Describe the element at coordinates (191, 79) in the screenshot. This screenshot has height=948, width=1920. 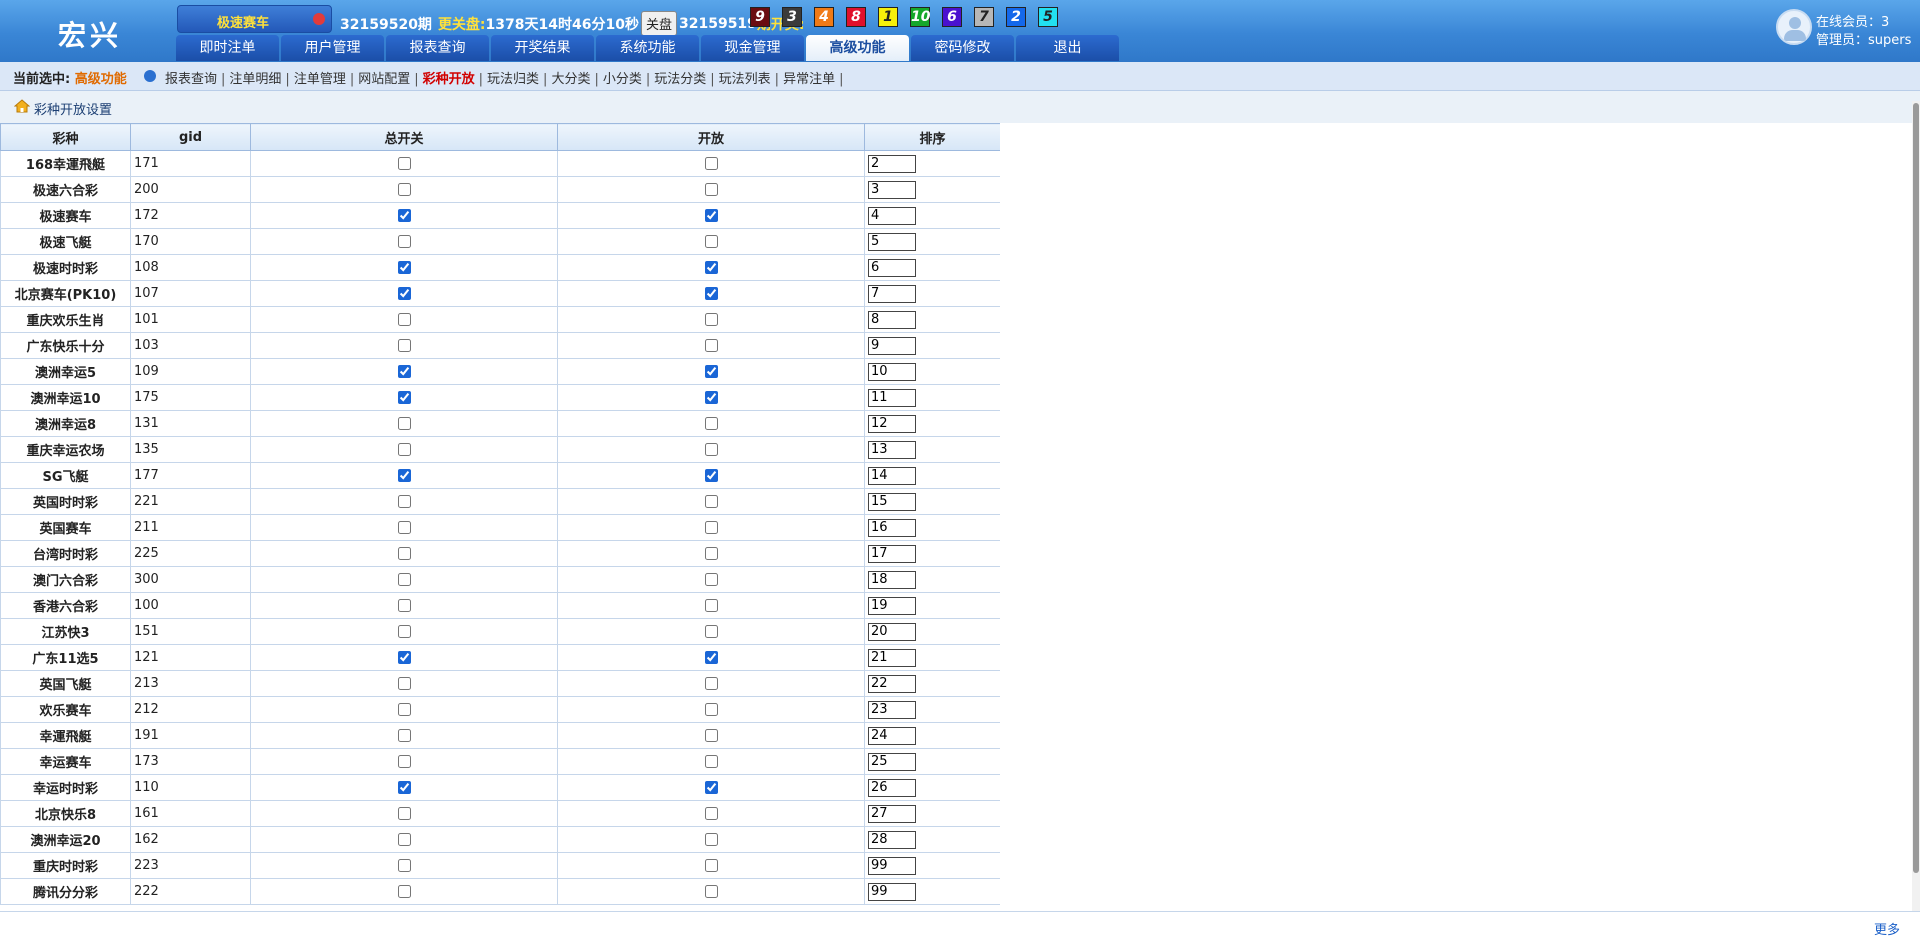
I see `sub-nav-link: 报表查询` at that location.